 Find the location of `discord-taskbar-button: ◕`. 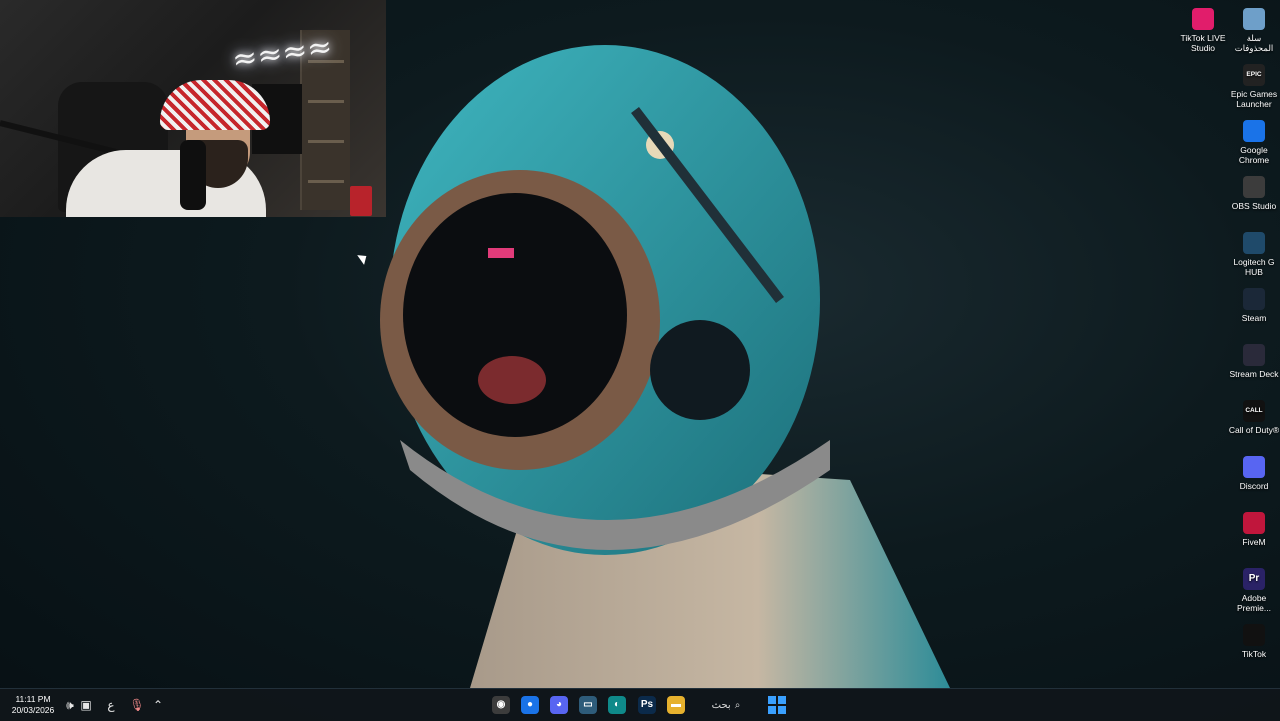

discord-taskbar-button: ◕ is located at coordinates (559, 705).